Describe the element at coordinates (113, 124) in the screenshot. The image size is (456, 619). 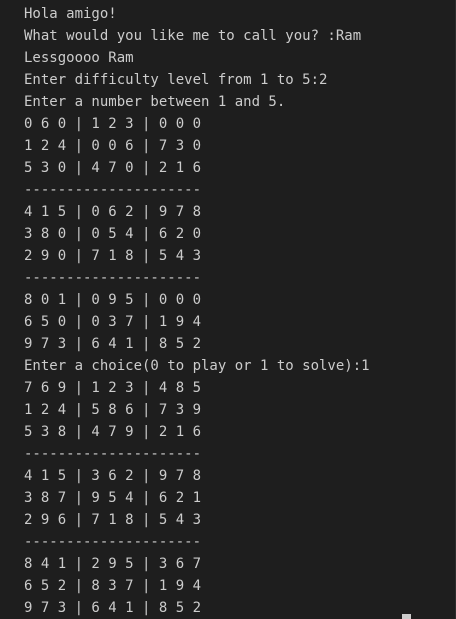
I see `puzzle-grid-row: 0 6 0 | 1 2 3 | 0 0 0` at that location.